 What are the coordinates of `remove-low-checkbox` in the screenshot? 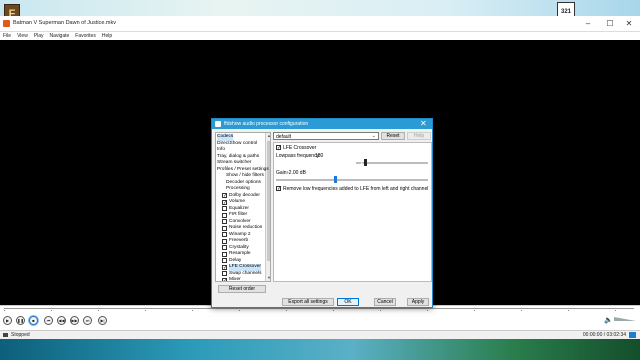 It's located at (278, 188).